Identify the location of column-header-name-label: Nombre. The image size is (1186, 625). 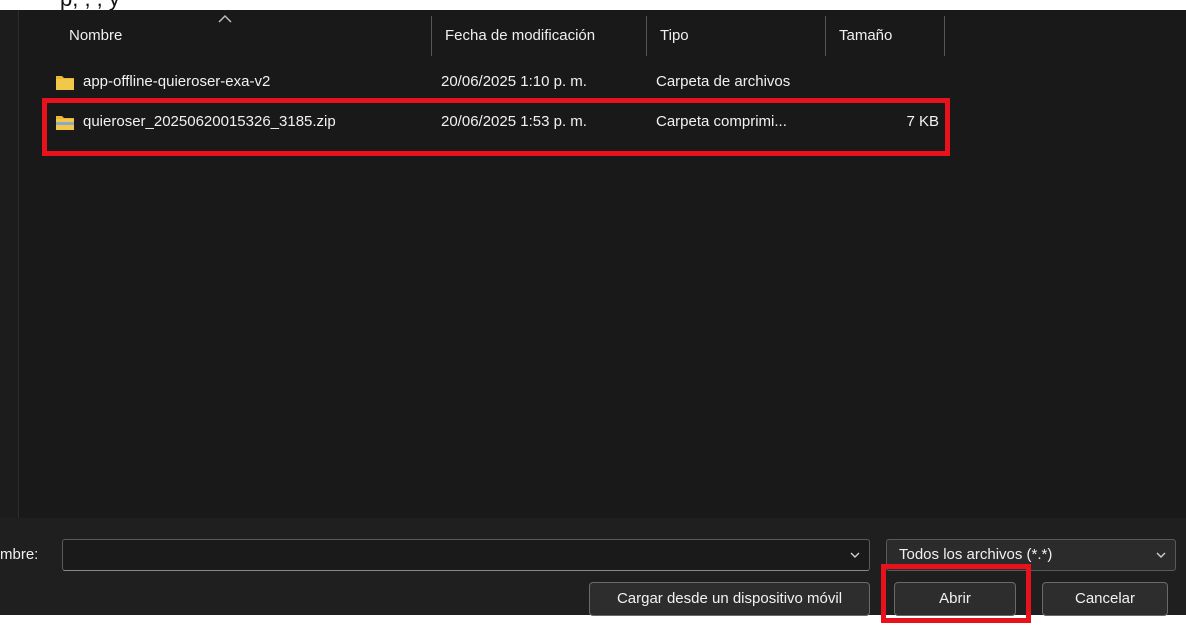
(96, 35).